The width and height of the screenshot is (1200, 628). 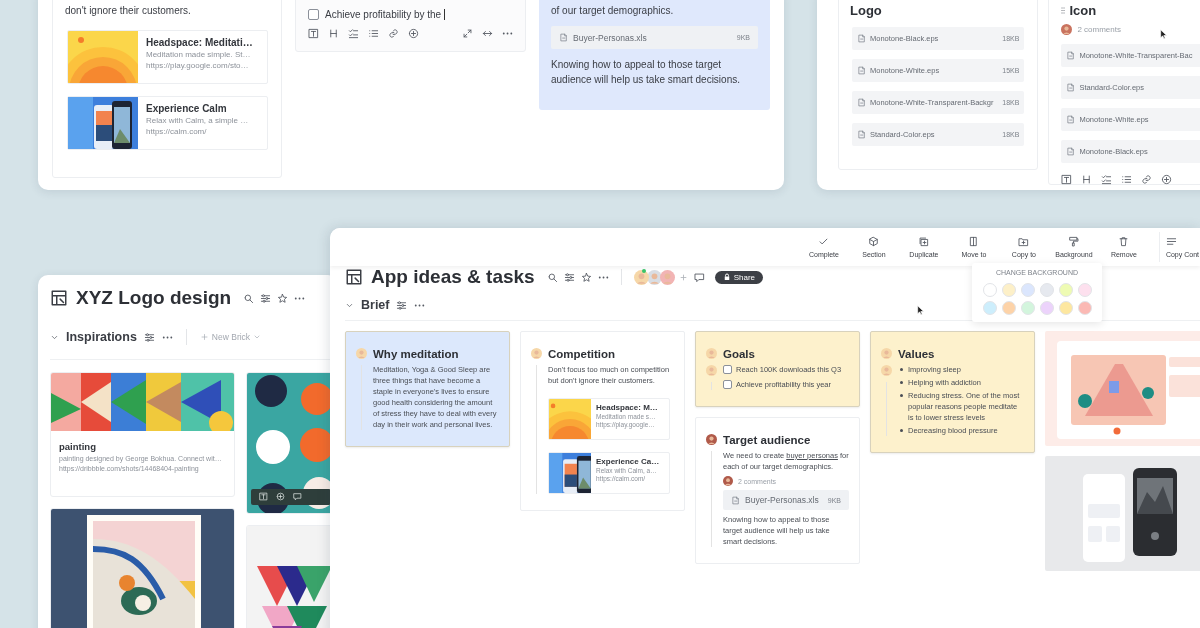 What do you see at coordinates (917, 354) in the screenshot?
I see `card-title: Values` at bounding box center [917, 354].